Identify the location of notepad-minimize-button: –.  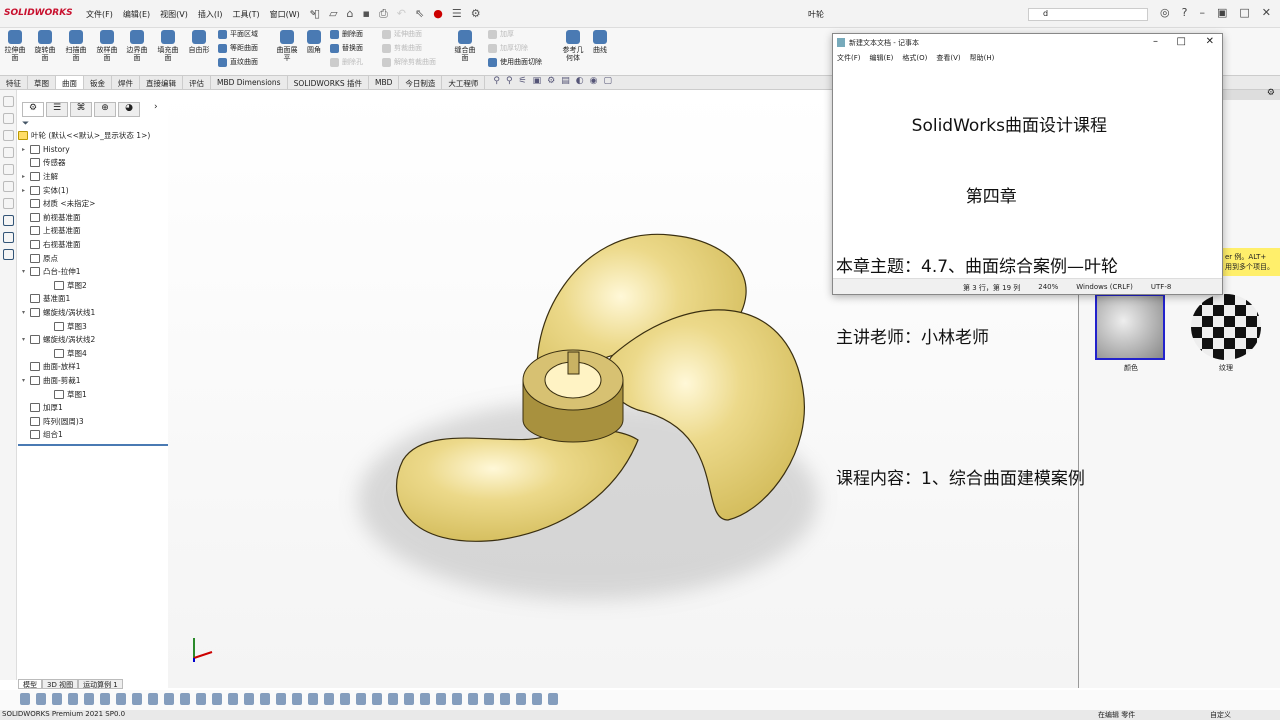
(1155, 41).